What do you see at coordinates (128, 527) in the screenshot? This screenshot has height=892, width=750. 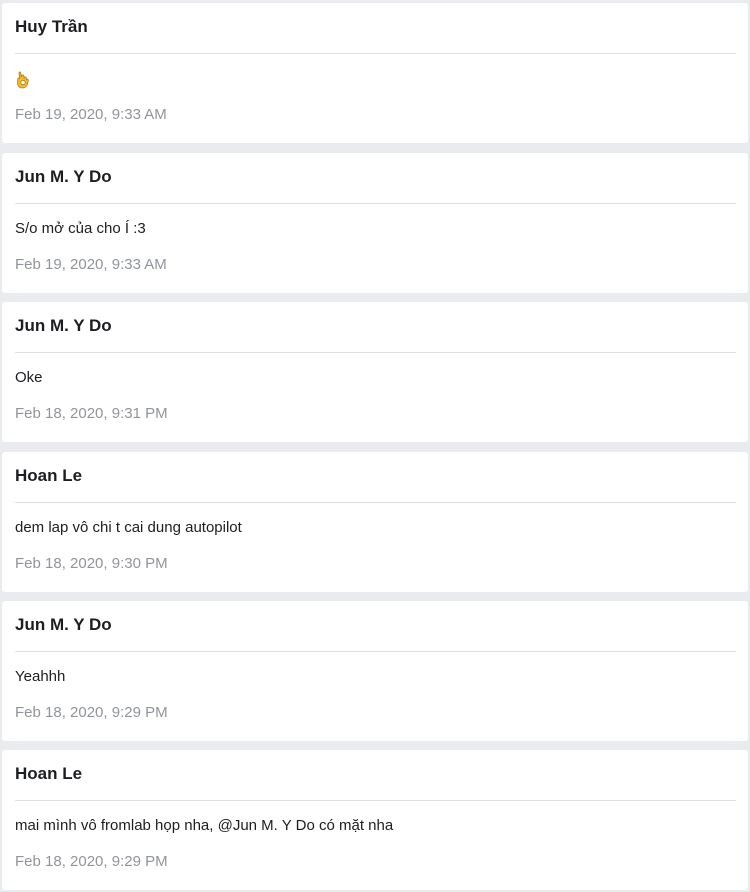 I see `message-text: dem lap vô chi t cai dung autopilot` at bounding box center [128, 527].